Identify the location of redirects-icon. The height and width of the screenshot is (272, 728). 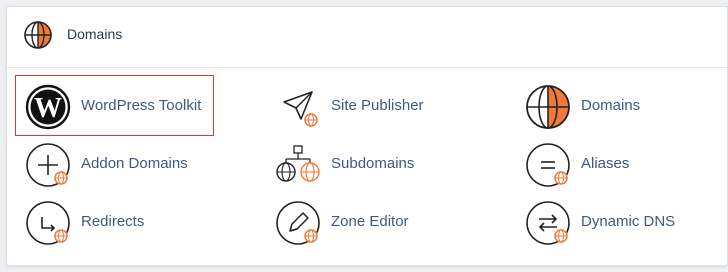
(48, 223).